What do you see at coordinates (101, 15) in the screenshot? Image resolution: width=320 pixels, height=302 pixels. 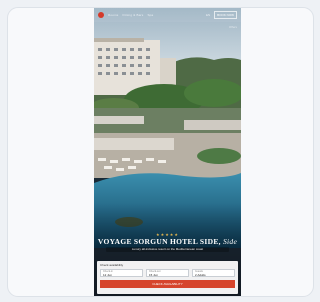 I see `hotel-logo` at bounding box center [101, 15].